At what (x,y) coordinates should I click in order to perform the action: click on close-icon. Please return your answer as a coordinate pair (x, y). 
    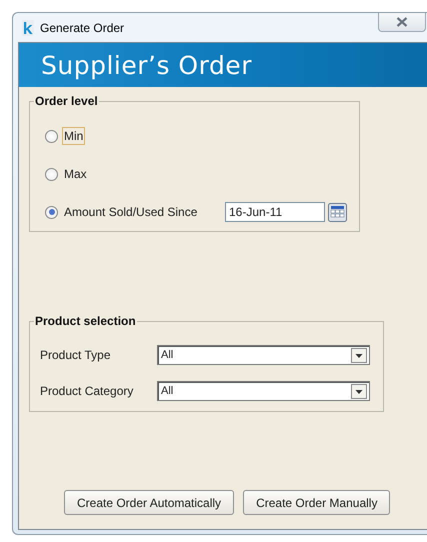
    Looking at the image, I should click on (402, 22).